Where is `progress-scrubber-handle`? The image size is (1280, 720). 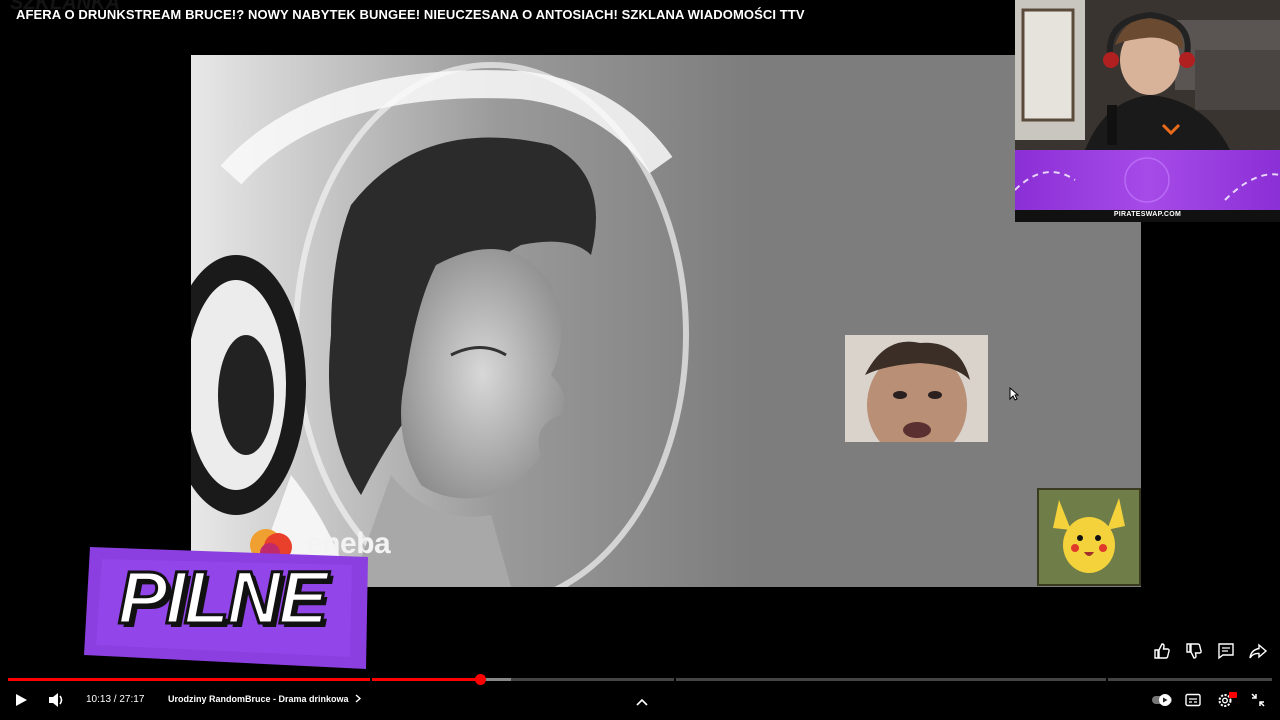
progress-scrubber-handle is located at coordinates (481, 679).